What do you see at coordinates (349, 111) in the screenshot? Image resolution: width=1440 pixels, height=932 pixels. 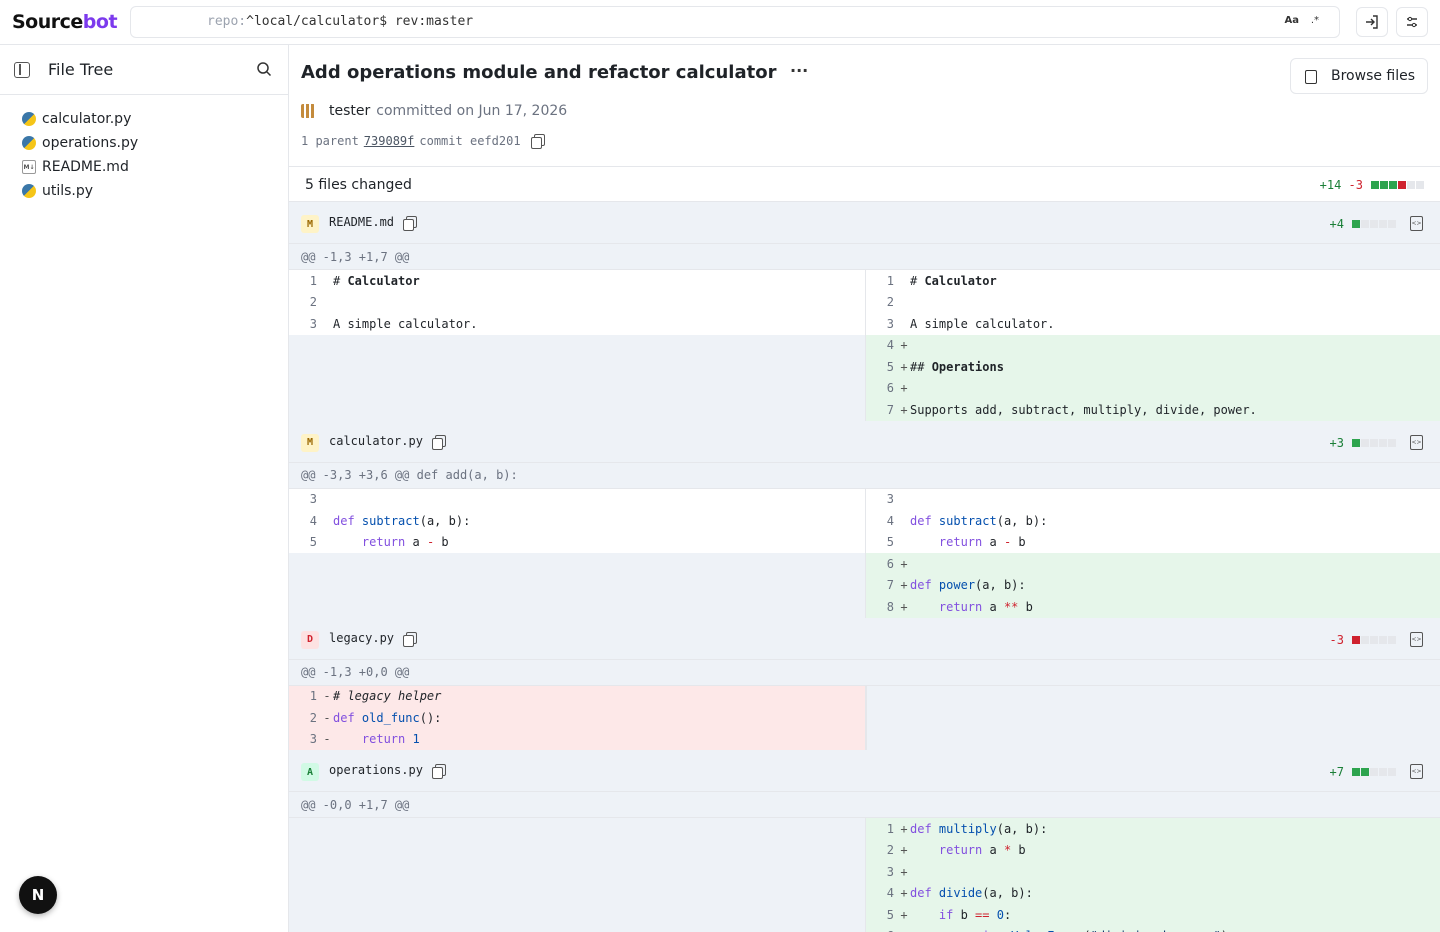 I see `author-name: tester` at bounding box center [349, 111].